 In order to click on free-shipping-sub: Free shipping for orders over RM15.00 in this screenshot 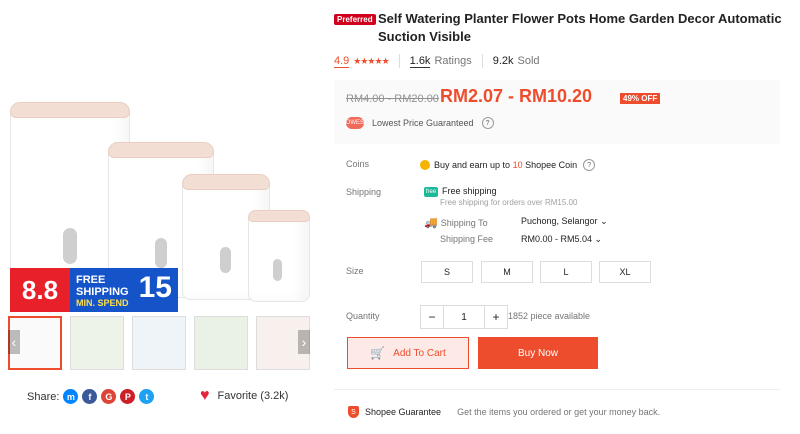, I will do `click(509, 202)`.